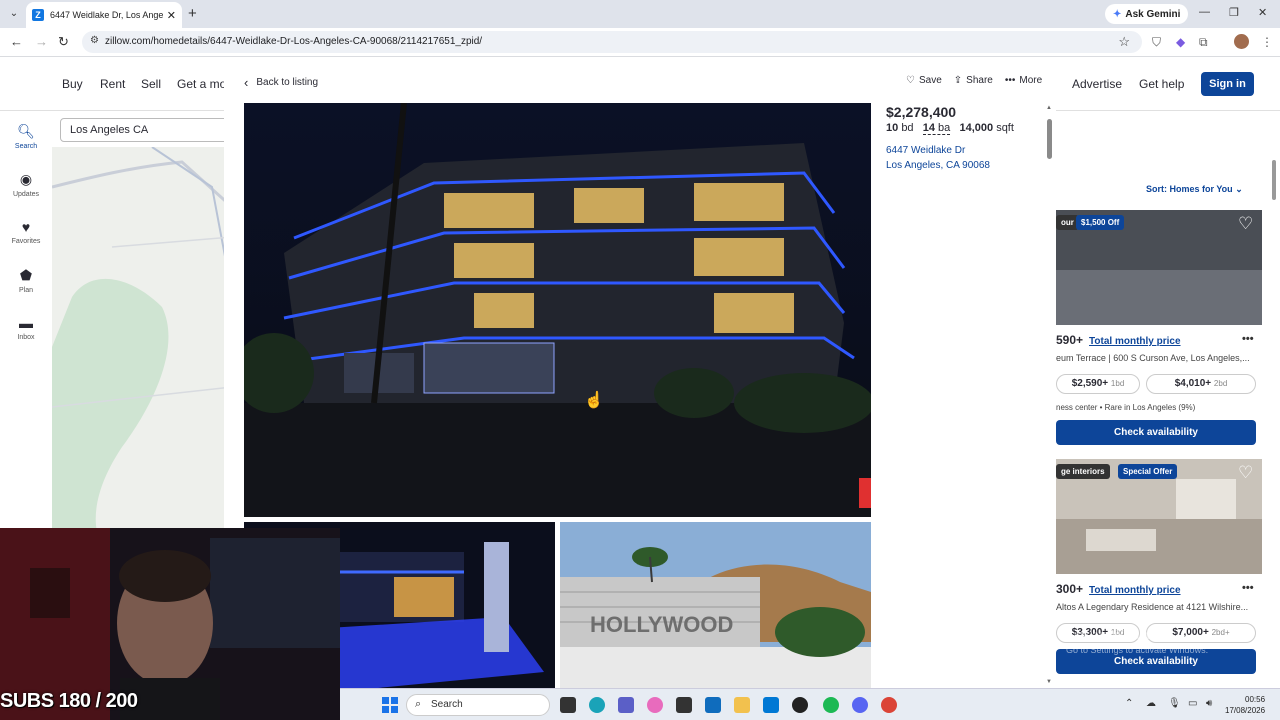 Image resolution: width=1280 pixels, height=720 pixels. Describe the element at coordinates (742, 705) in the screenshot. I see `file-explorer-icon` at that location.